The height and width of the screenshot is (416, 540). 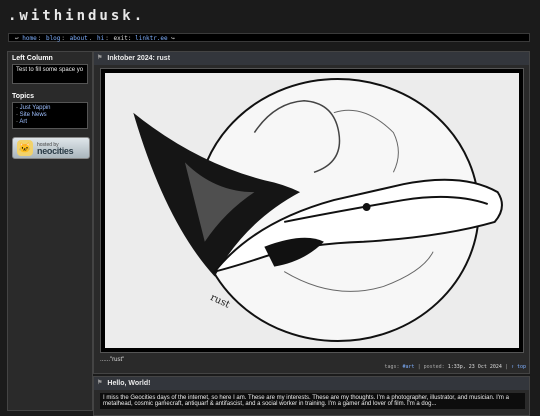 What do you see at coordinates (474, 367) in the screenshot?
I see `posted-date: 1:33p, 23 Oct 2024` at bounding box center [474, 367].